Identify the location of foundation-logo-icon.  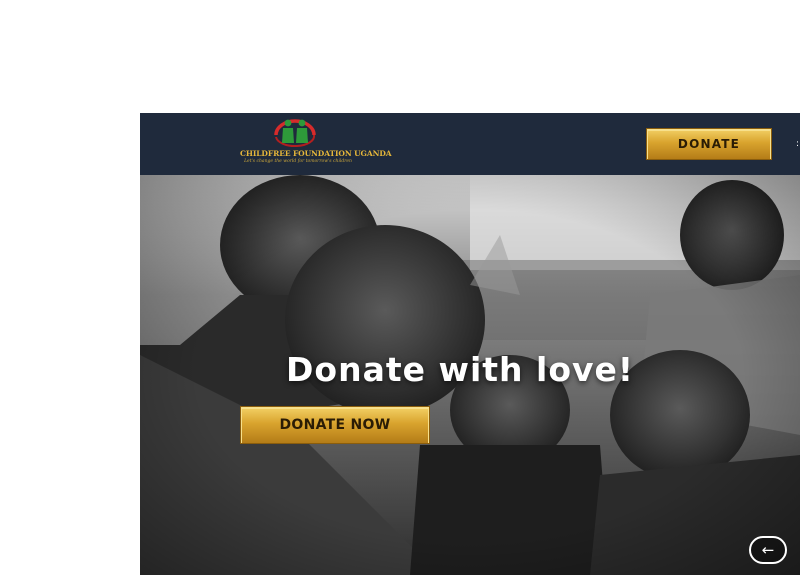
(295, 133).